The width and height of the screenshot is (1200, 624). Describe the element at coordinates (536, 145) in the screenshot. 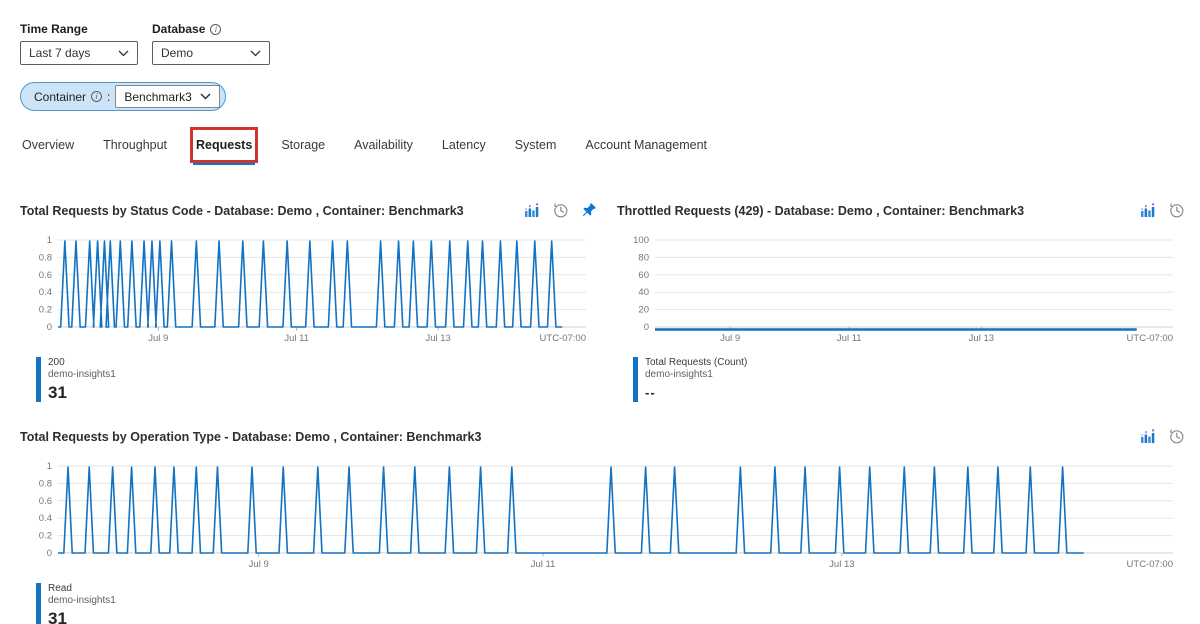

I see `tab-system: System` at that location.